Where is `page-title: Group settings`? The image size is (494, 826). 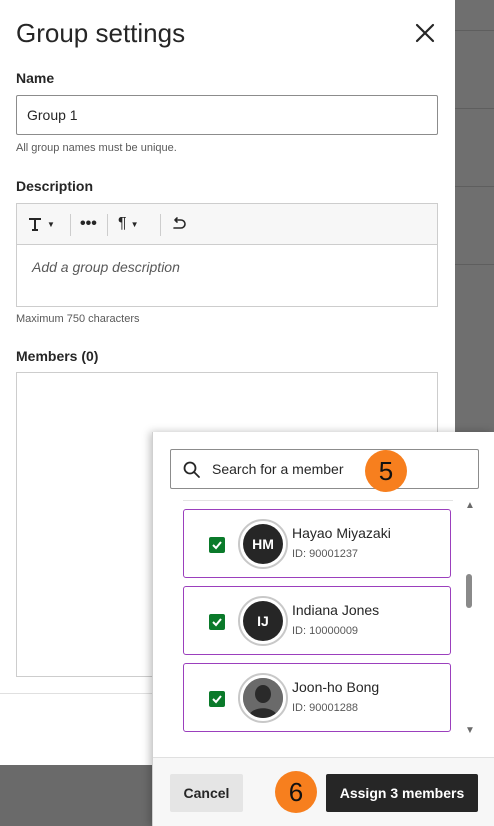
page-title: Group settings is located at coordinates (101, 33).